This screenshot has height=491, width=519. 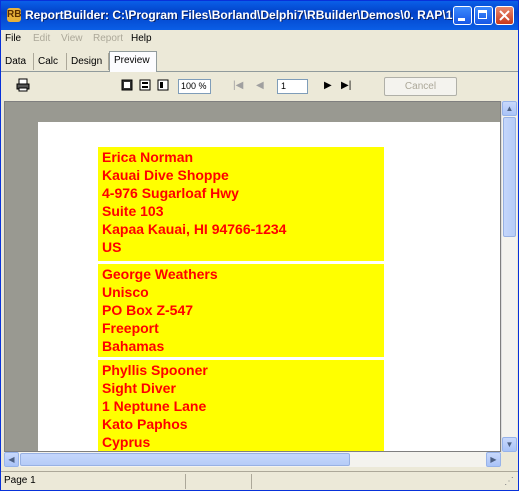 What do you see at coordinates (108, 38) in the screenshot?
I see `menu-report: Report` at bounding box center [108, 38].